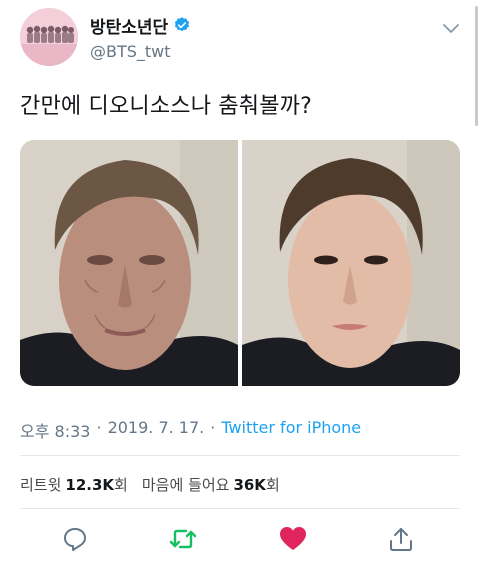 Image resolution: width=480 pixels, height=563 pixels. I want to click on user-handle: @BTS_twt, so click(140, 51).